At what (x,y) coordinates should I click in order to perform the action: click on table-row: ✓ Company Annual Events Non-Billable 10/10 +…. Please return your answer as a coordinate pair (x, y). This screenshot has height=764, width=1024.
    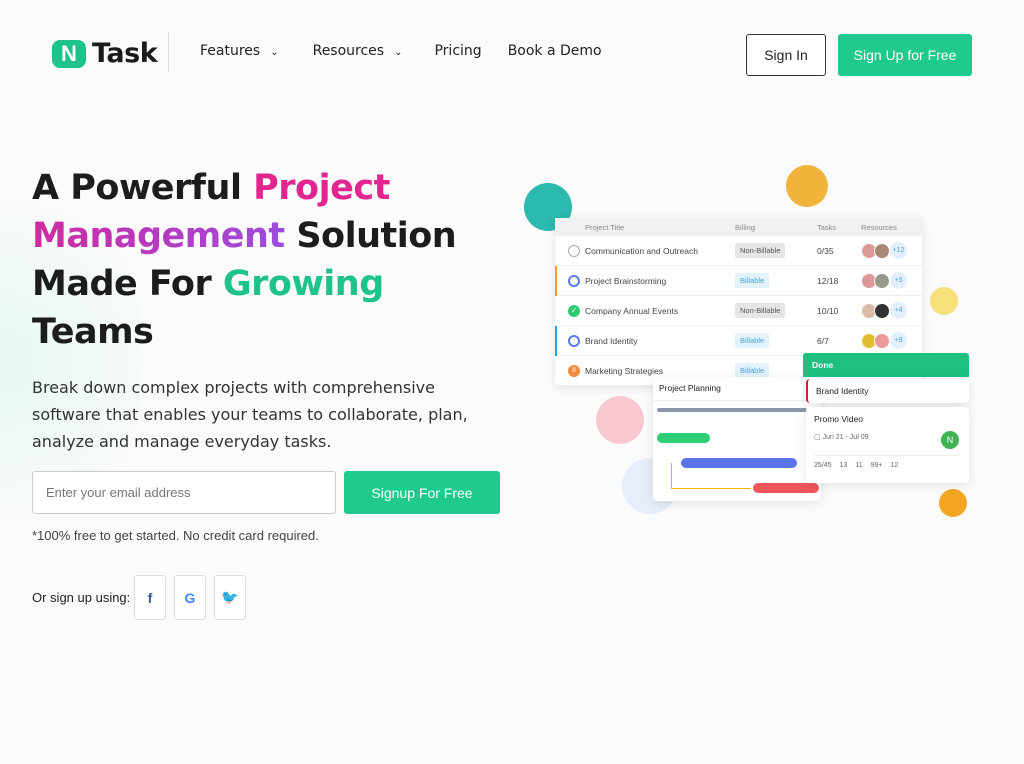
    Looking at the image, I should click on (738, 311).